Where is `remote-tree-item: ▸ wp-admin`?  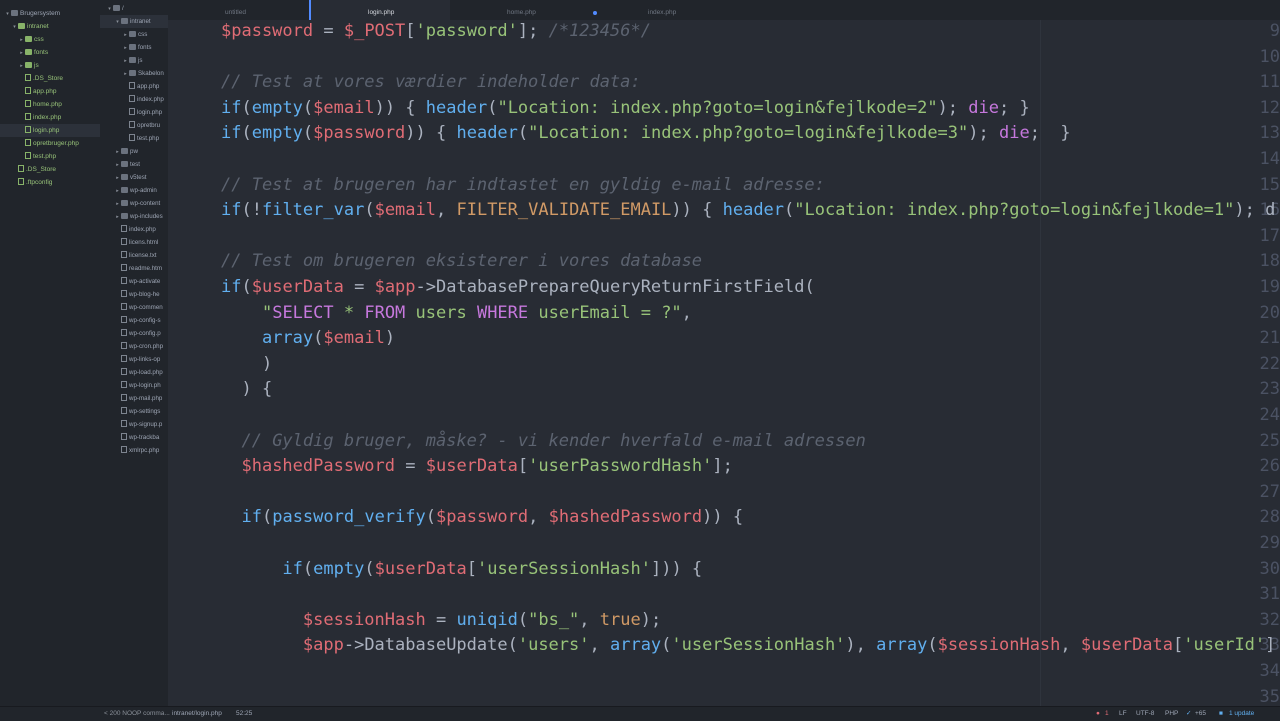 remote-tree-item: ▸ wp-admin is located at coordinates (128, 190).